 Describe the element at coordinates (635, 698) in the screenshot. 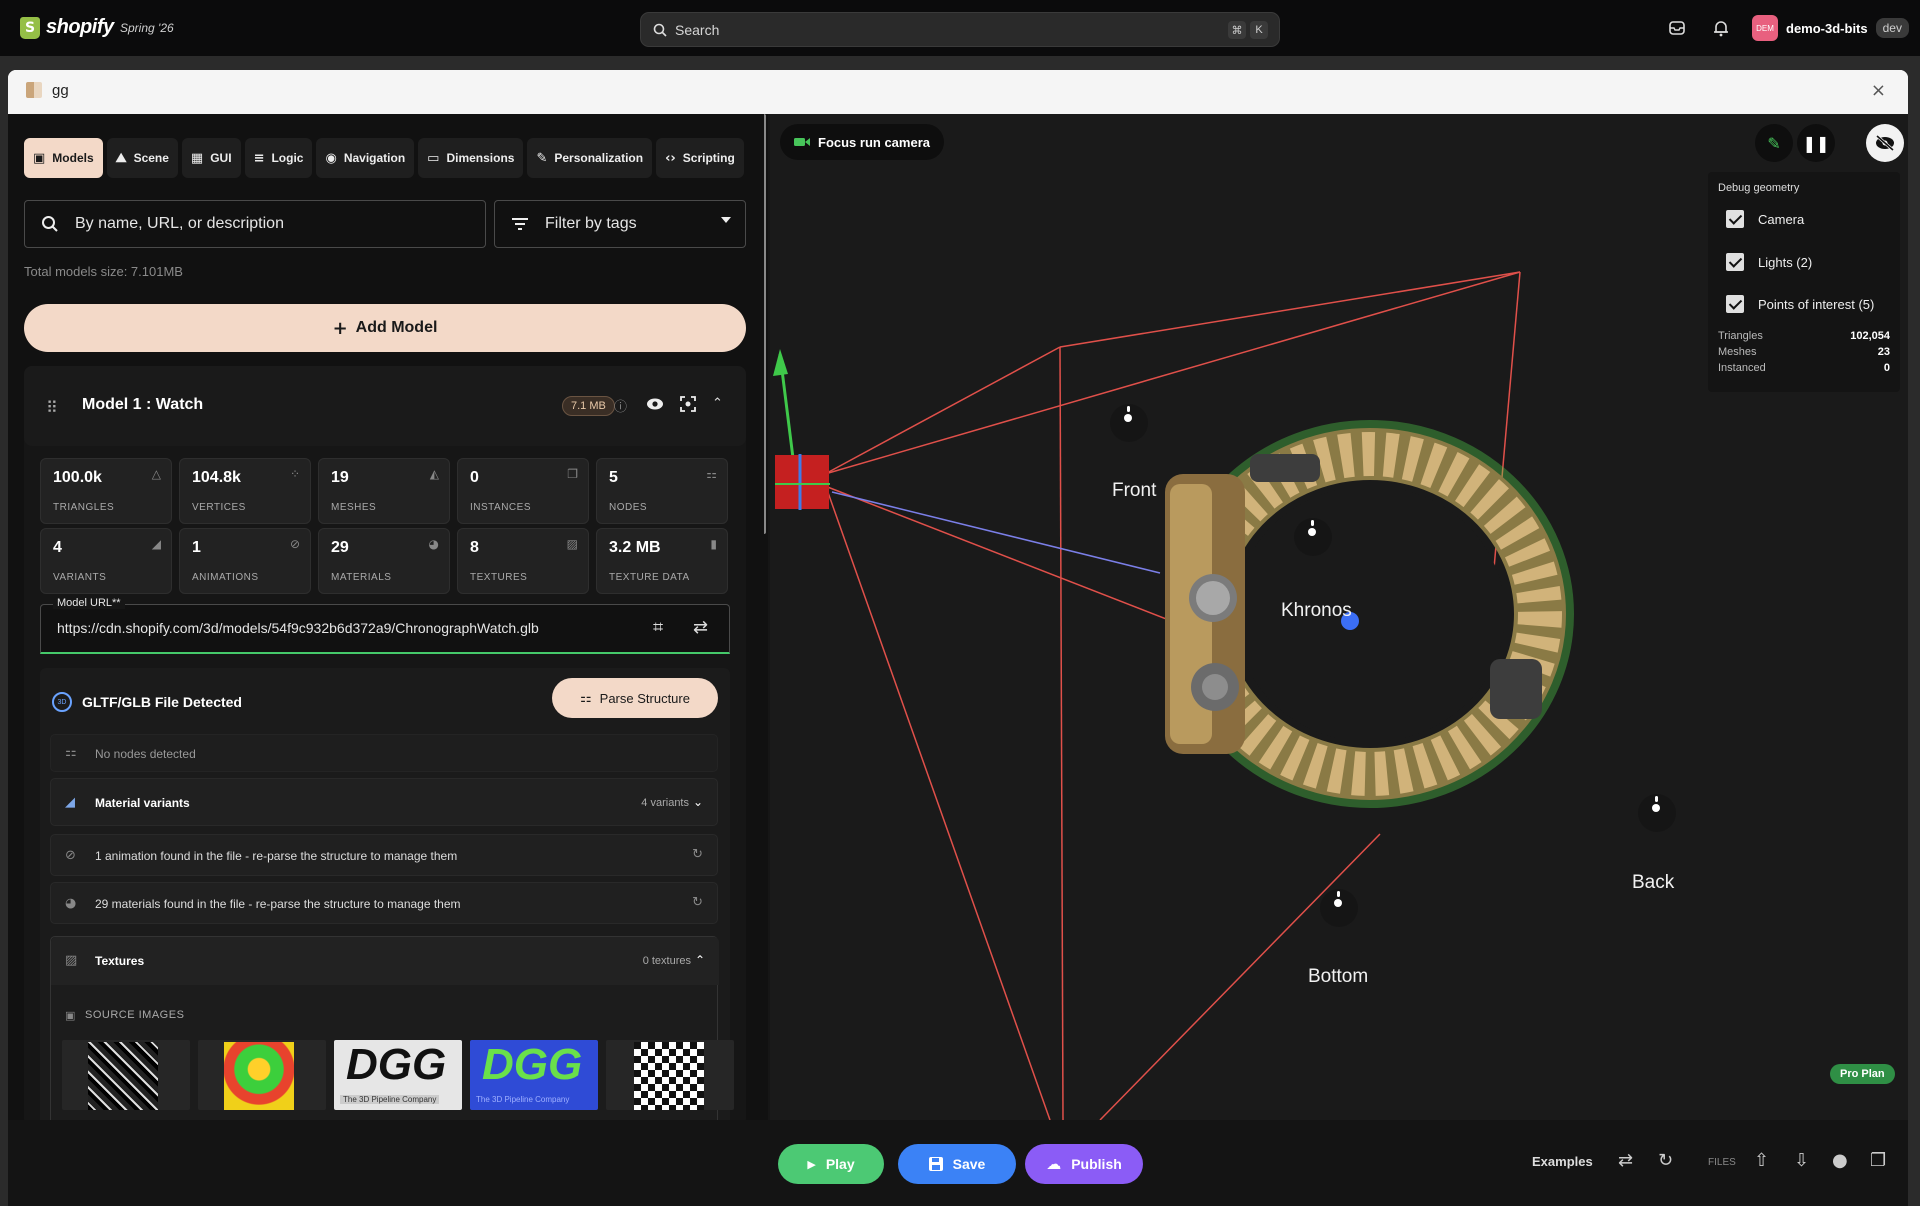

I see `parse-structure-button: ⚏ Parse Structure` at that location.